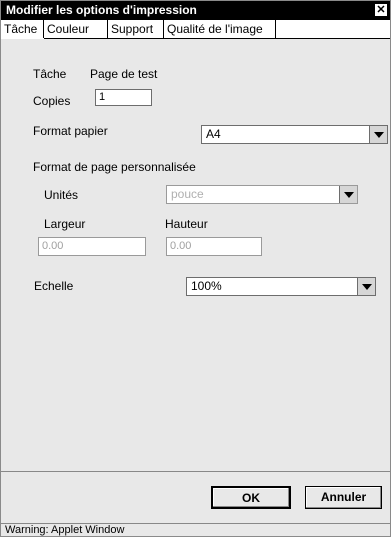 The image size is (391, 537). What do you see at coordinates (50, 74) in the screenshot?
I see `task-label: Tâche` at bounding box center [50, 74].